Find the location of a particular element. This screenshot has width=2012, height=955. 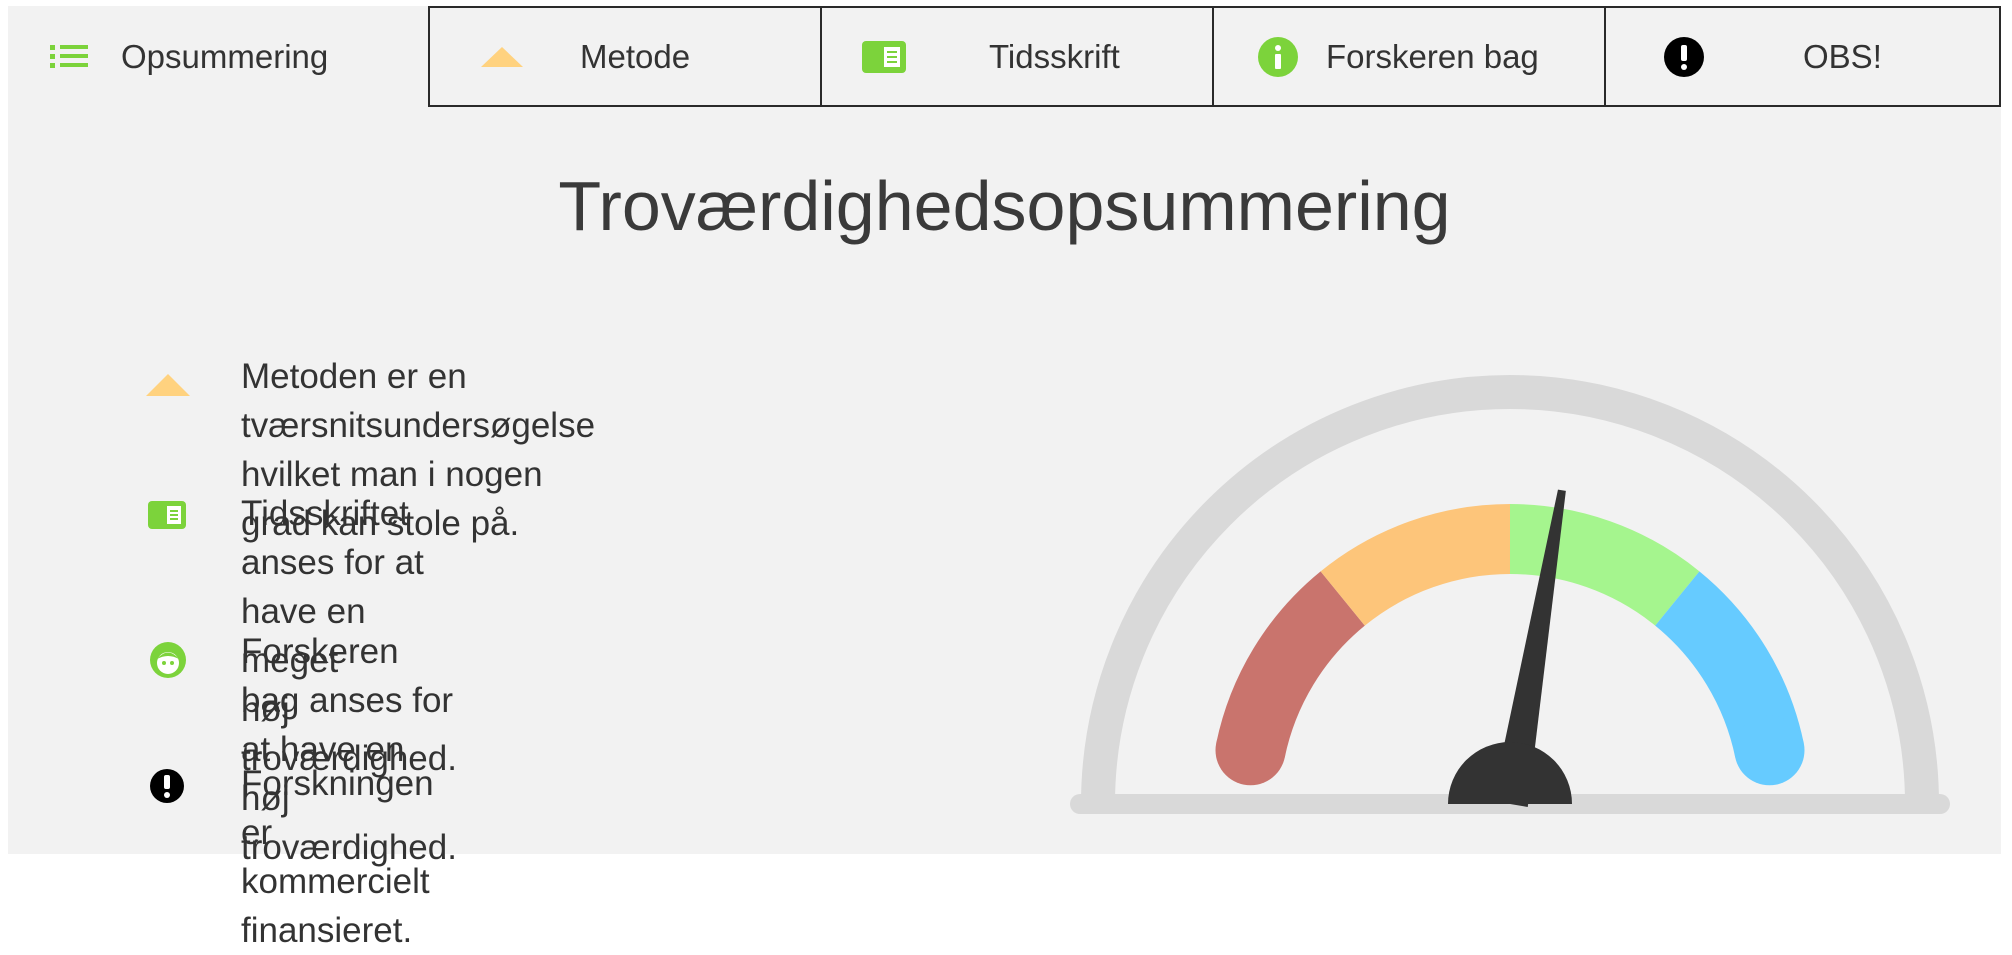

summary-text: Forskningen er kommercielt finansieret. is located at coordinates (337, 857).